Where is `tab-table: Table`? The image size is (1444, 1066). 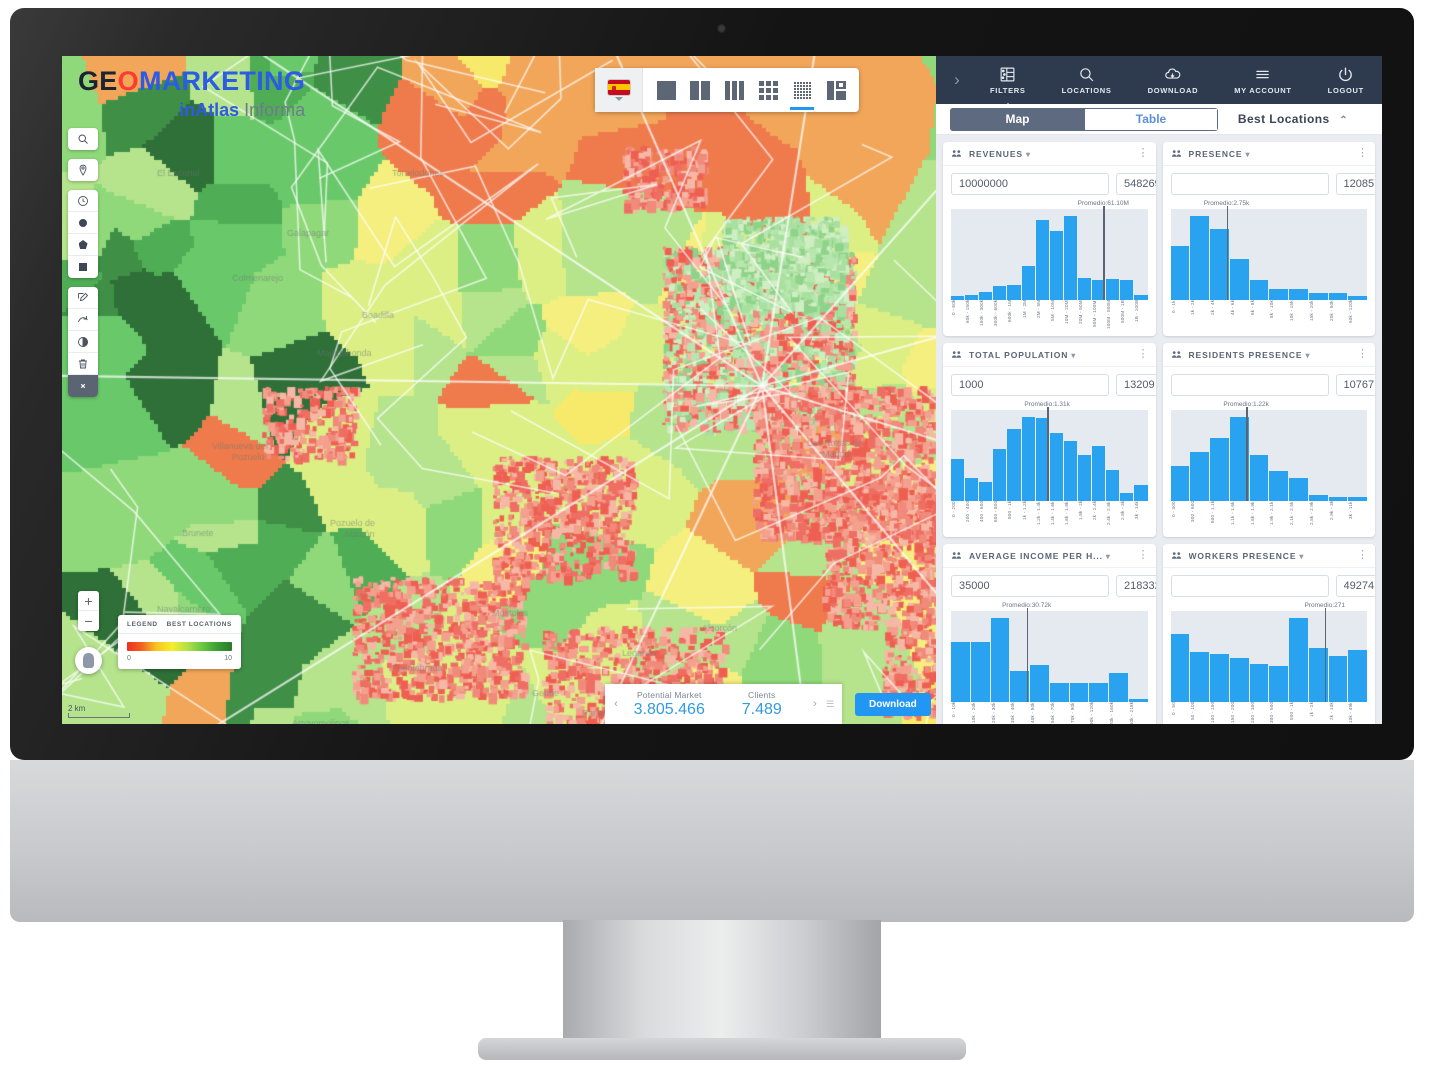 tab-table: Table is located at coordinates (1151, 119).